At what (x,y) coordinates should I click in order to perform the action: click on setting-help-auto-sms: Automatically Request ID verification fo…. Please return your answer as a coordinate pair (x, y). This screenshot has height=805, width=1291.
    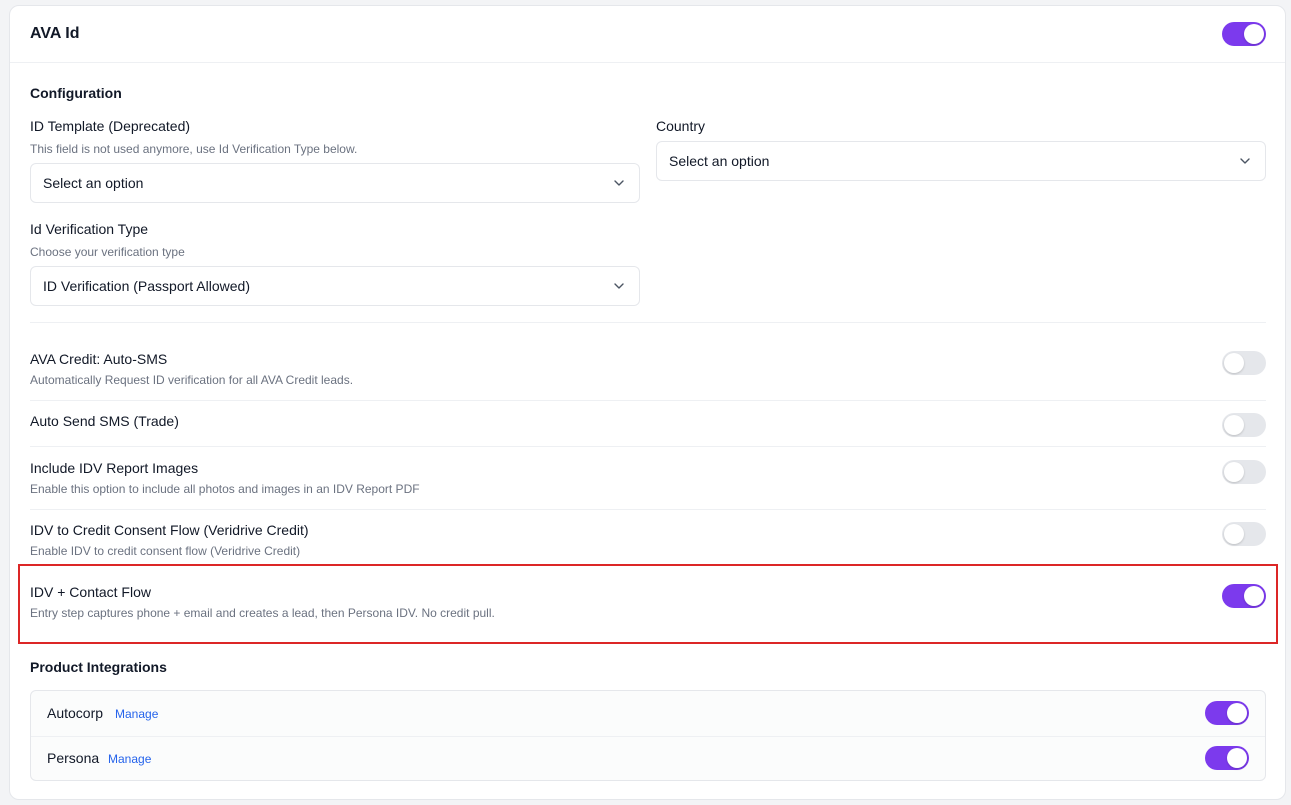
    Looking at the image, I should click on (192, 380).